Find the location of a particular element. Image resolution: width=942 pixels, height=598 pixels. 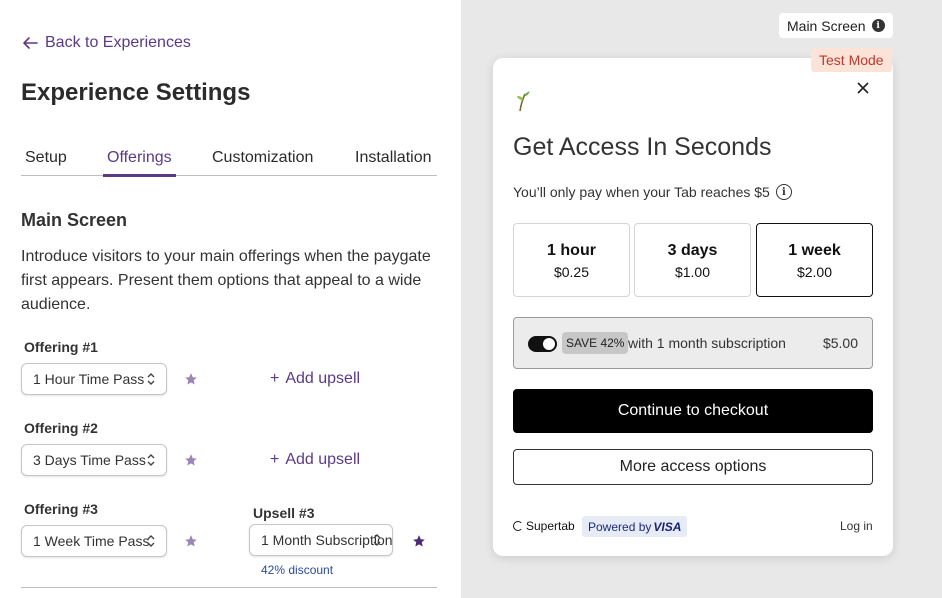

offering-1-select: 1 Hour Time Pass is located at coordinates (94, 379).